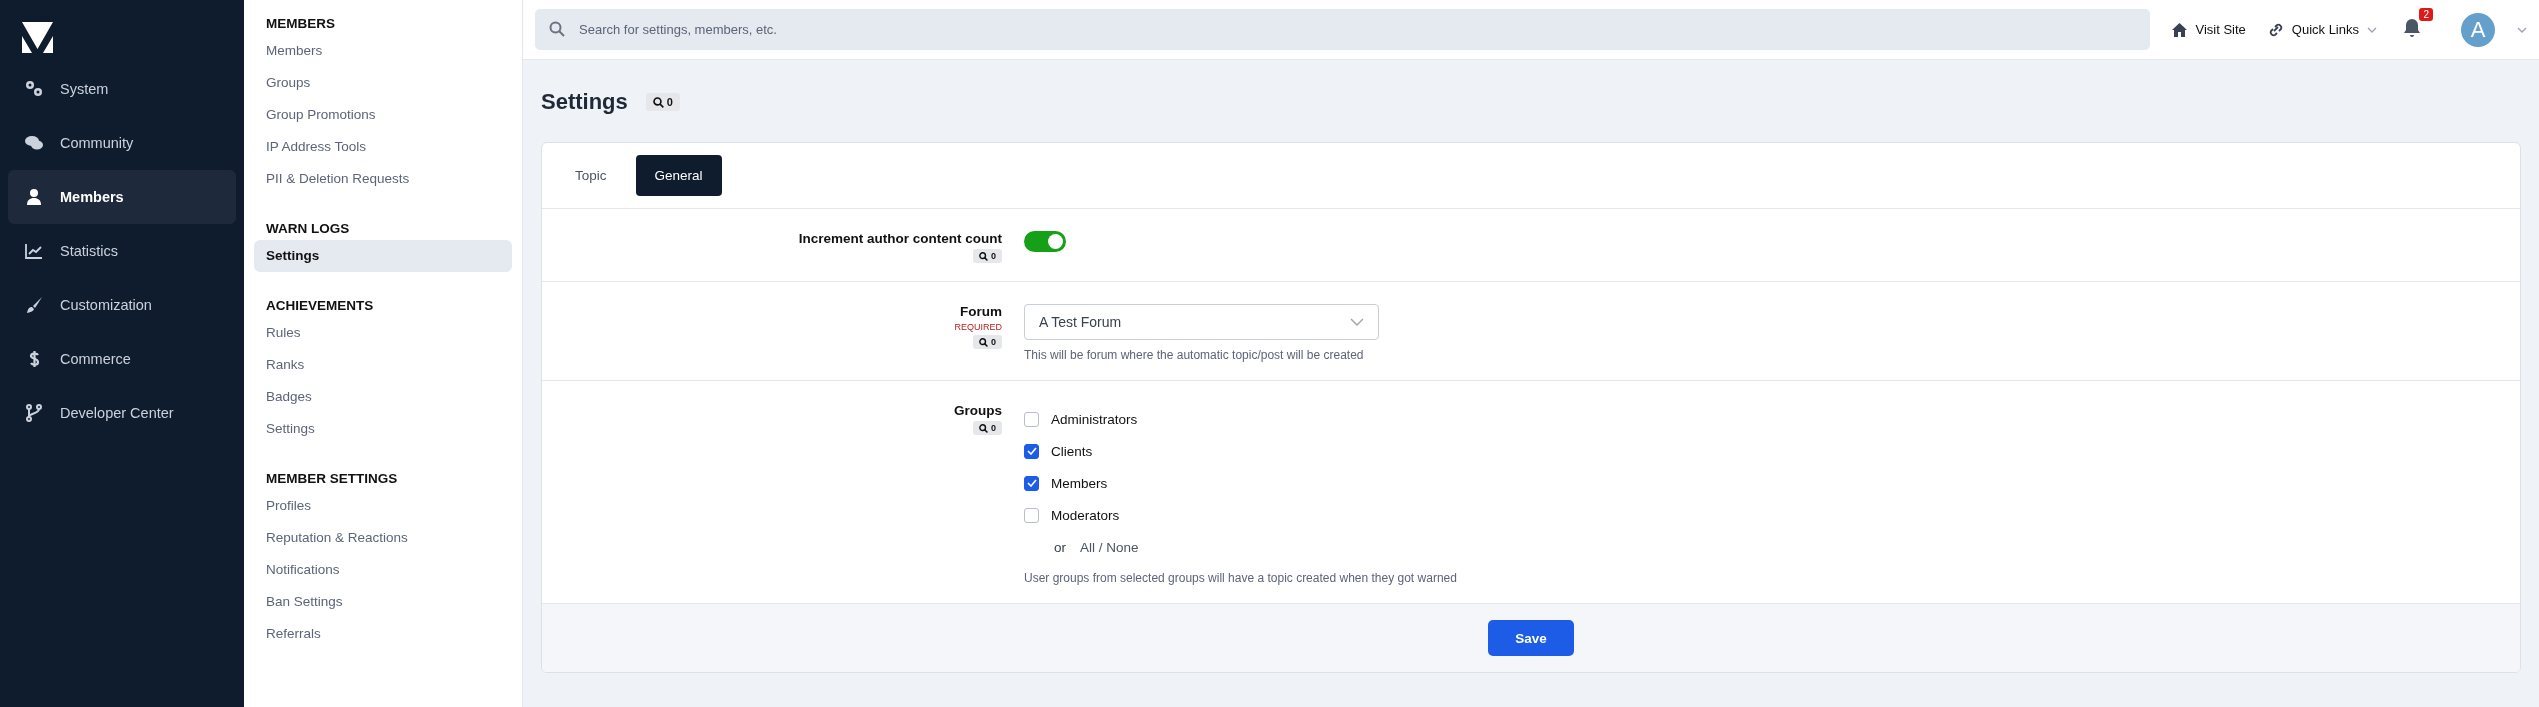 This screenshot has width=2539, height=707. I want to click on sidebar-item: Members, so click(122, 197).